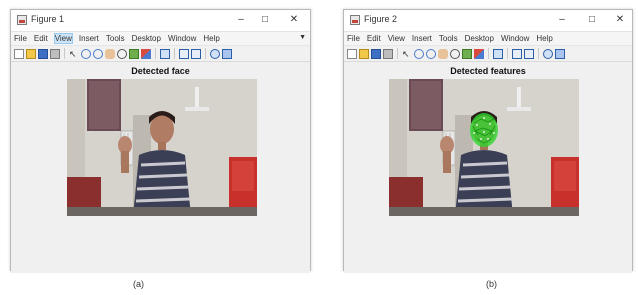  Describe the element at coordinates (160, 21) in the screenshot. I see `title-bar: Figure 1 – □ ✕` at that location.